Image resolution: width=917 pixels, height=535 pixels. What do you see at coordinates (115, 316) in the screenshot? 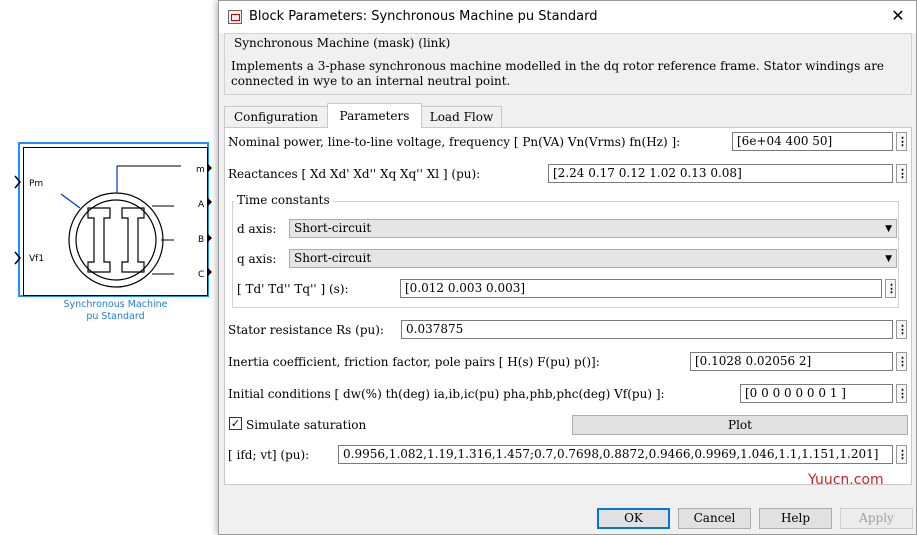
I see `block-caption-line2: pu Standard` at bounding box center [115, 316].